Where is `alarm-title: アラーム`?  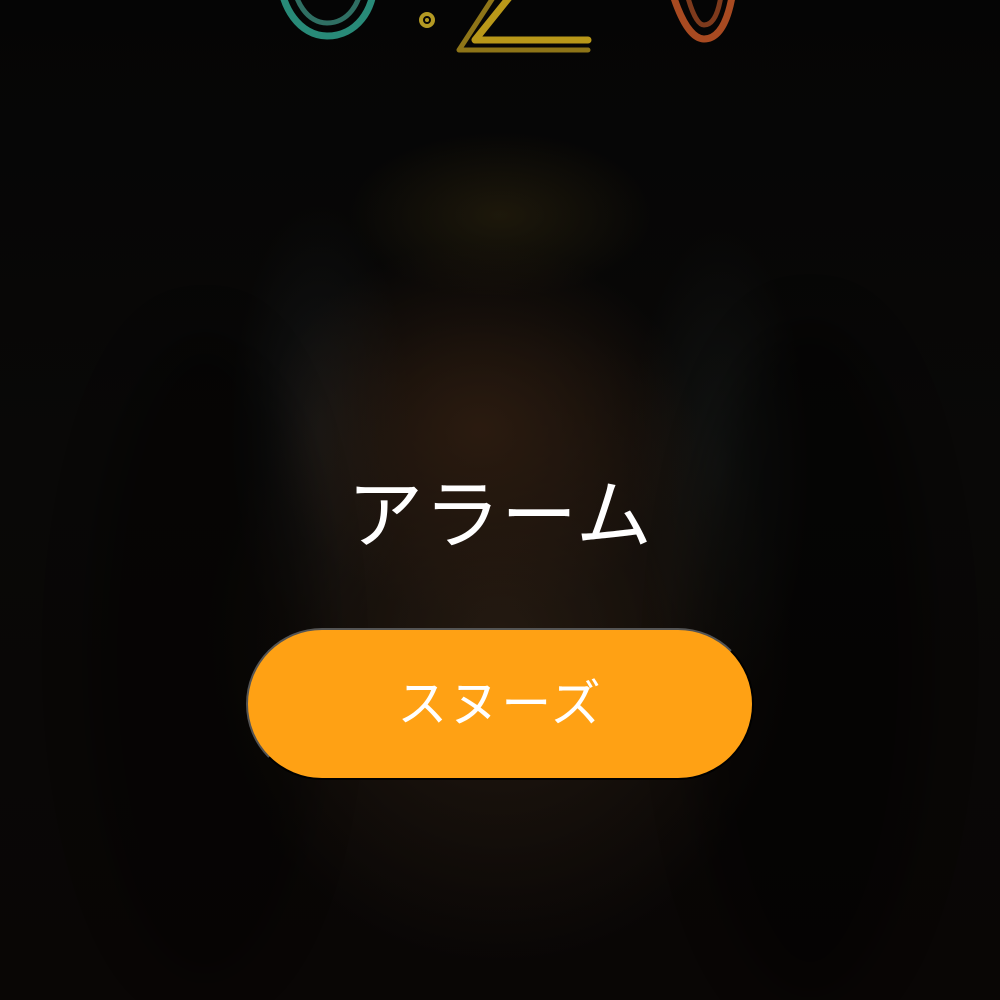 alarm-title: アラーム is located at coordinates (500, 515).